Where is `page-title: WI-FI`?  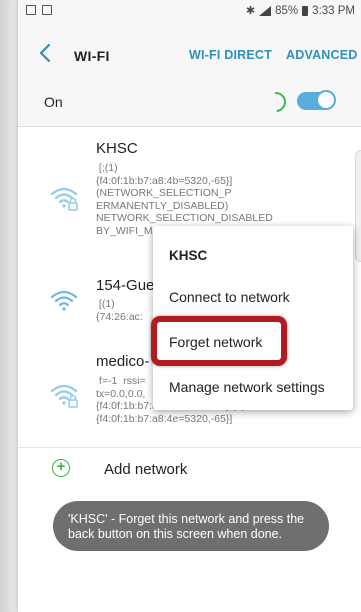
page-title: WI-FI is located at coordinates (92, 56).